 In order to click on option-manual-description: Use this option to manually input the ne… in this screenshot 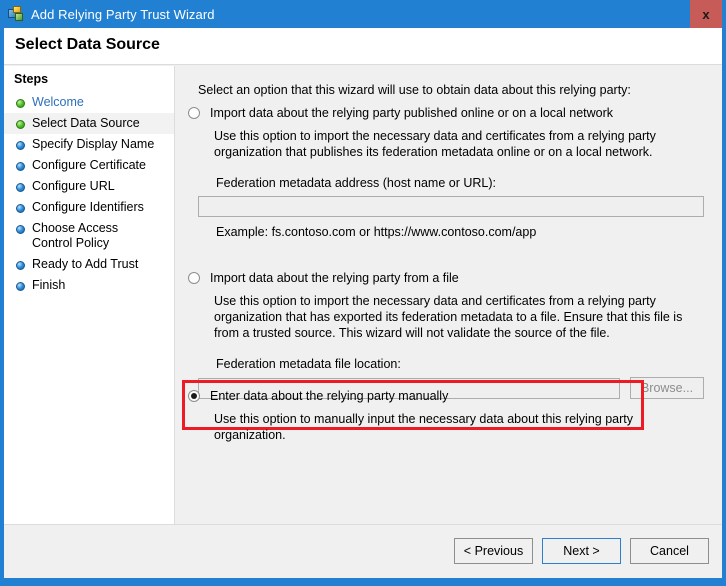, I will do `click(423, 427)`.